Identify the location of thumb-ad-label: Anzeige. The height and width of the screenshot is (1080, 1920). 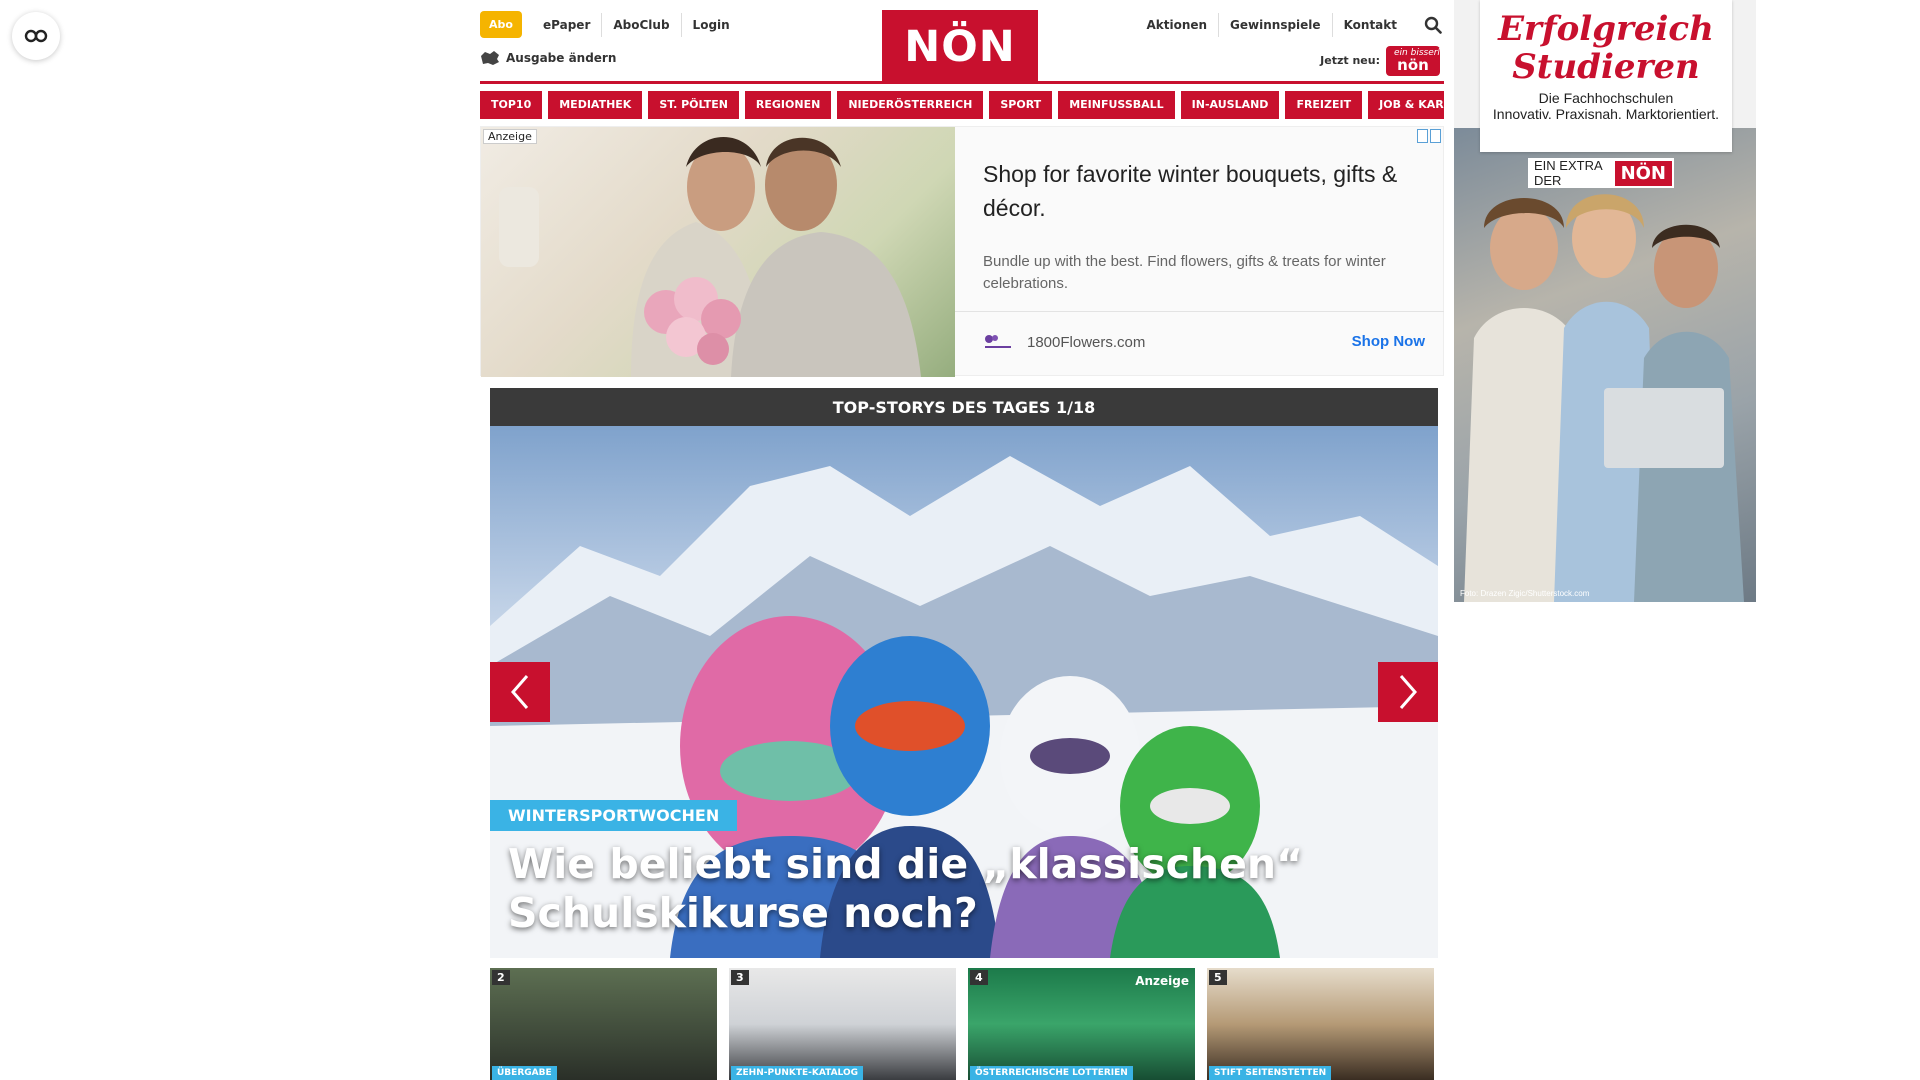
(1162, 981).